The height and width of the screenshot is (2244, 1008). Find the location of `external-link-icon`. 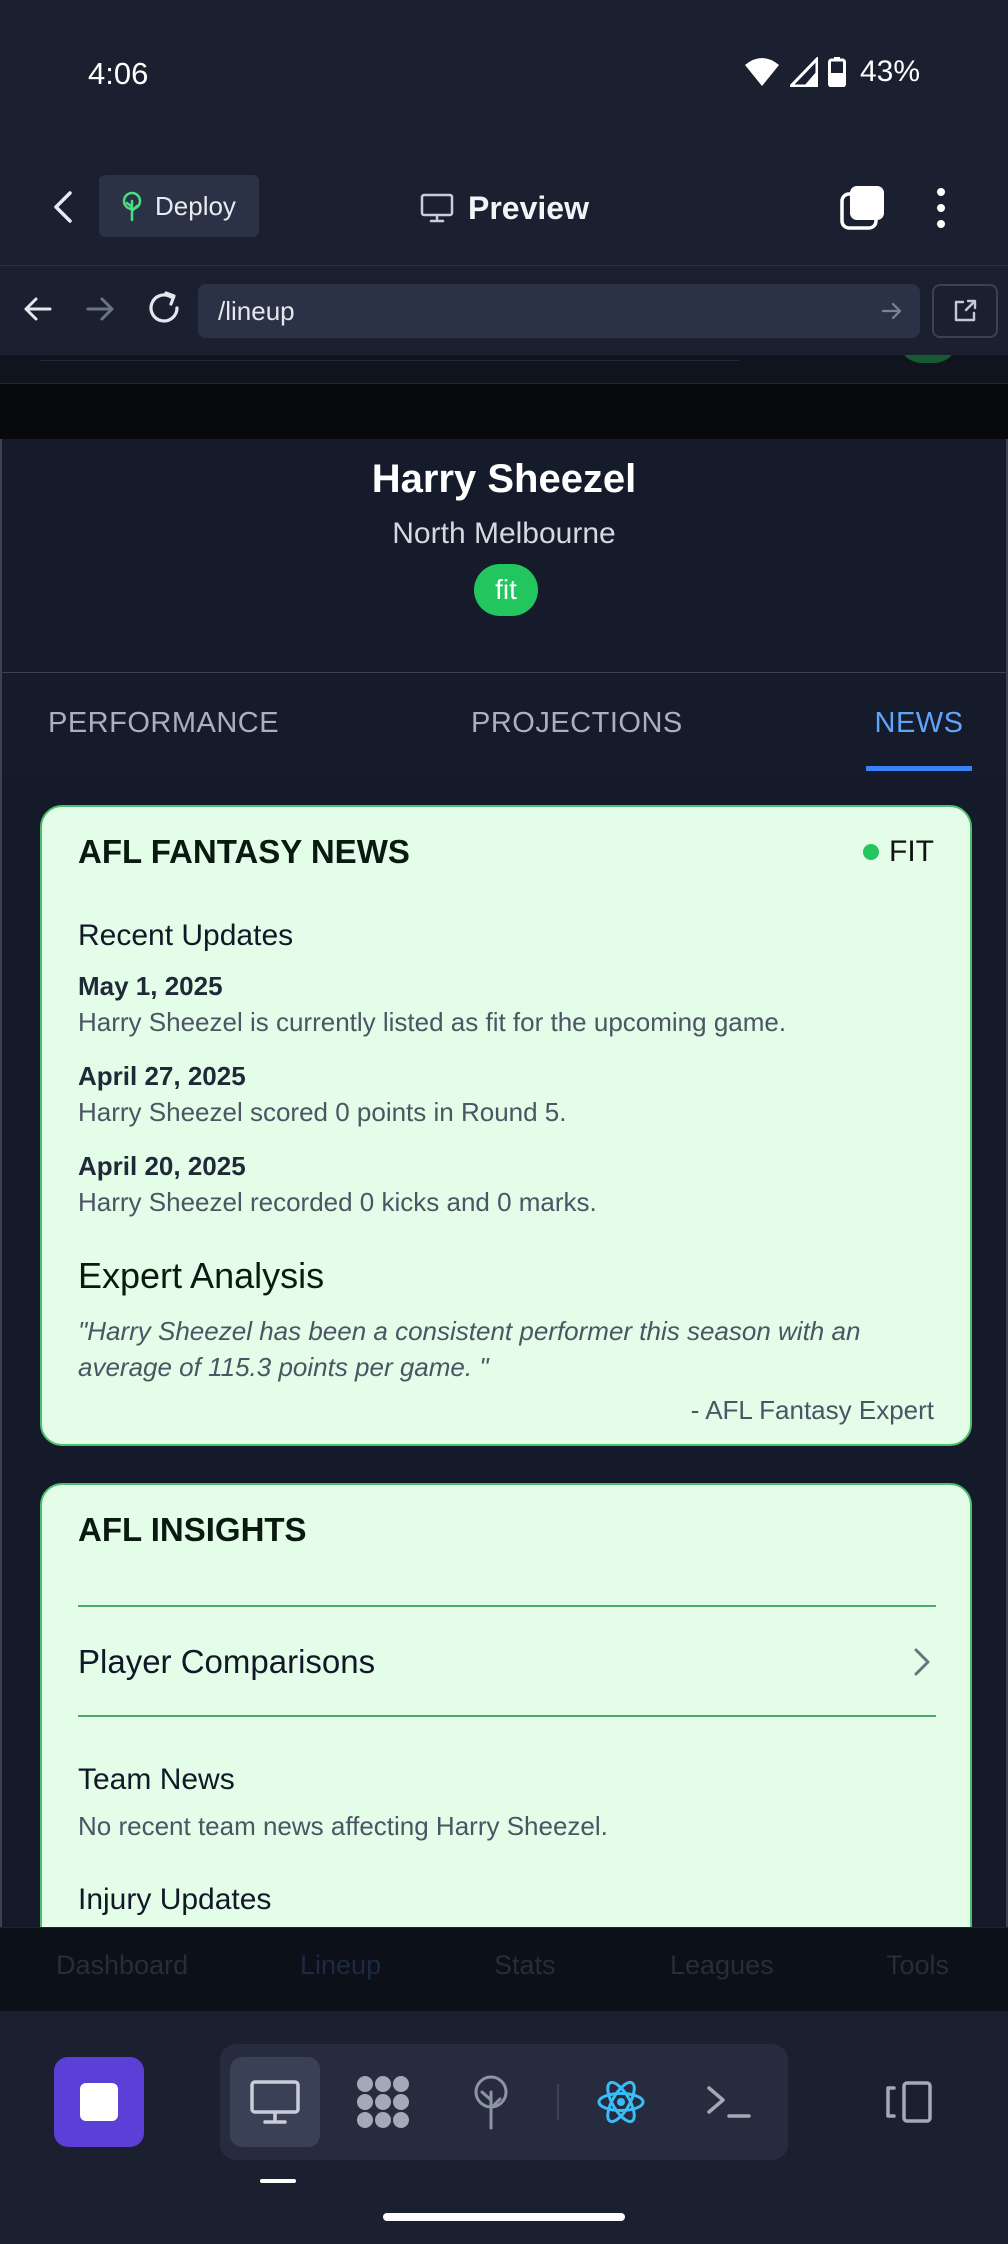

external-link-icon is located at coordinates (965, 310).